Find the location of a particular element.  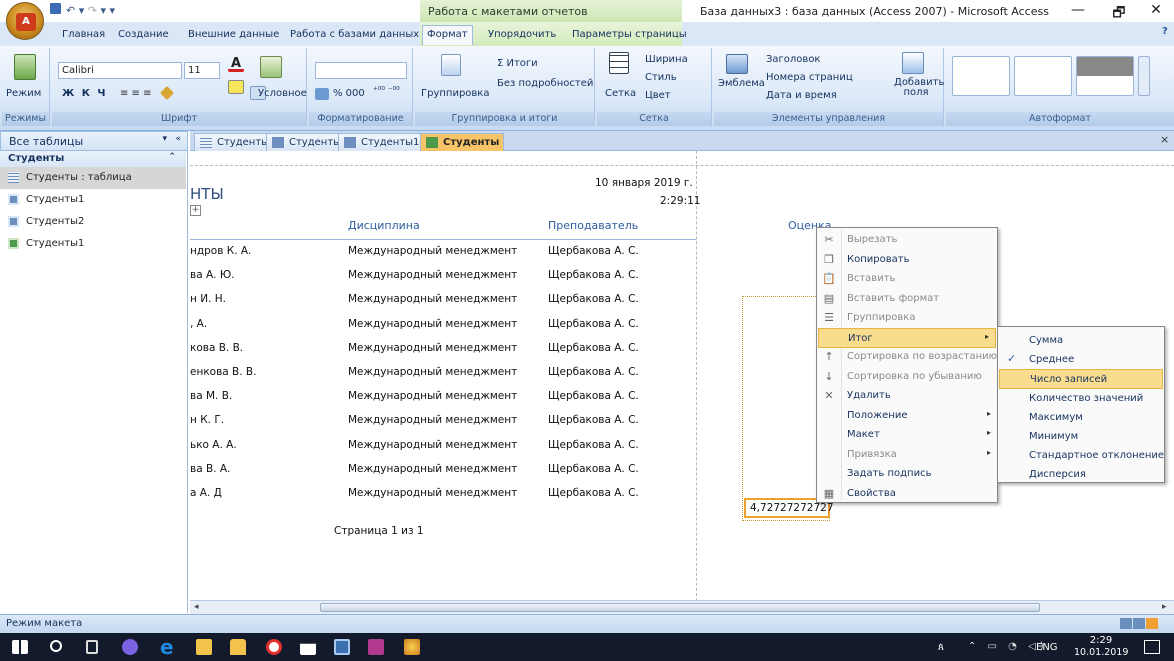

view-switcher is located at coordinates (1146, 624).